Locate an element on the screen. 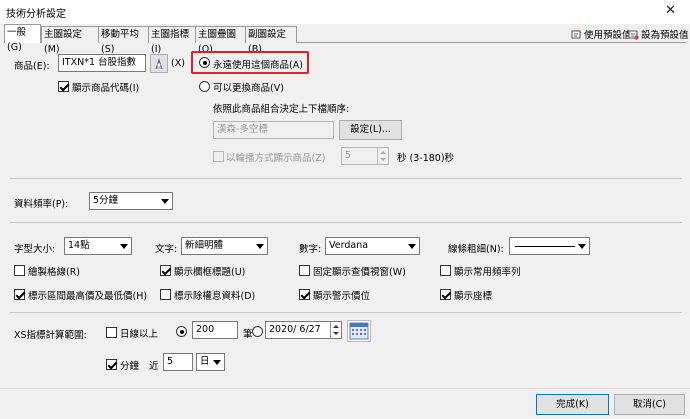 Image resolution: width=690 pixels, height=419 pixels. frequency-select: 5分鐘 is located at coordinates (131, 201).